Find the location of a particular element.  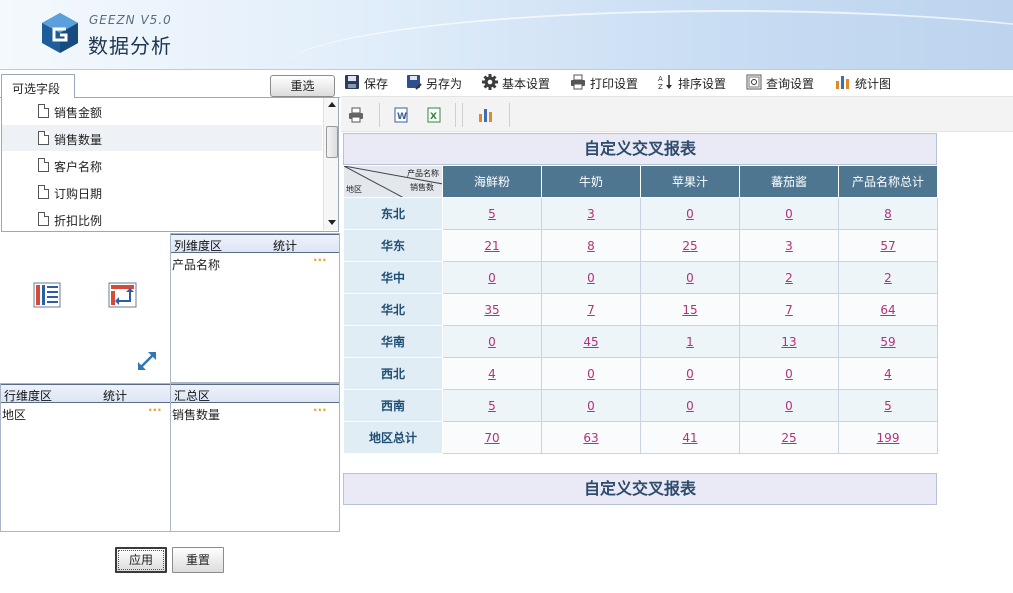

basic-settings-button: 基本设置 is located at coordinates (520, 83).